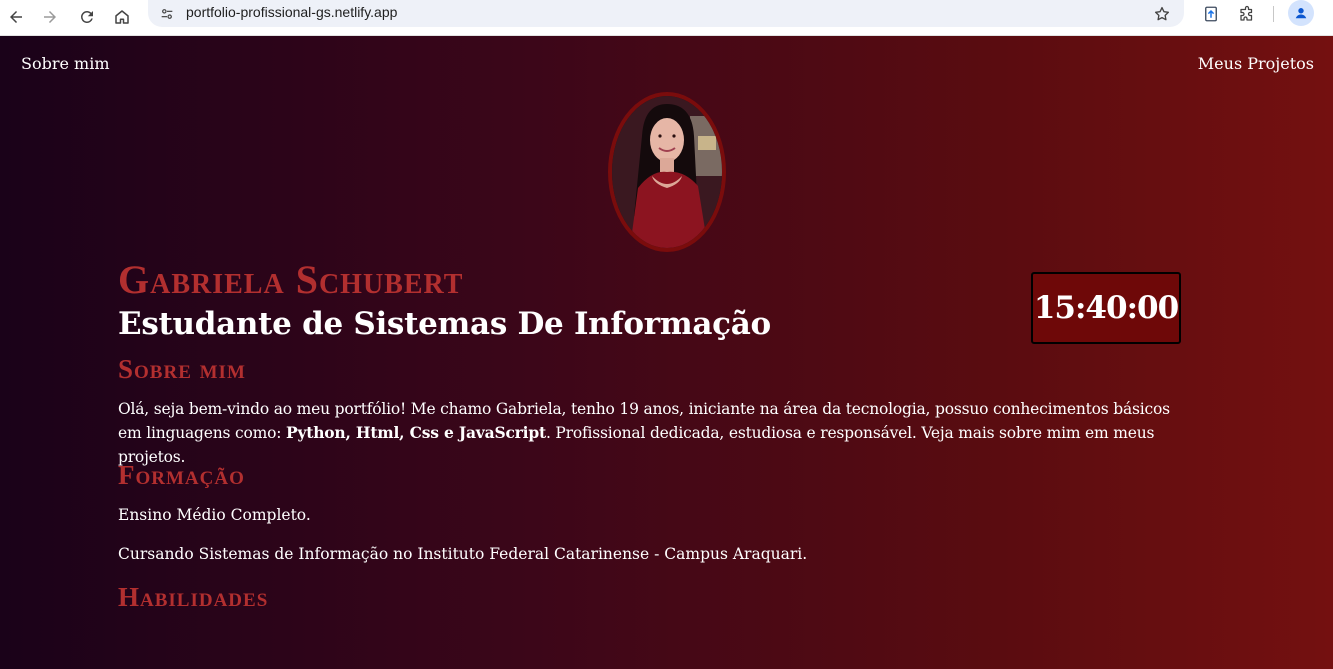 The image size is (1333, 669). I want to click on about-text-languages: Python, Html, Css e JavaScript, so click(416, 432).